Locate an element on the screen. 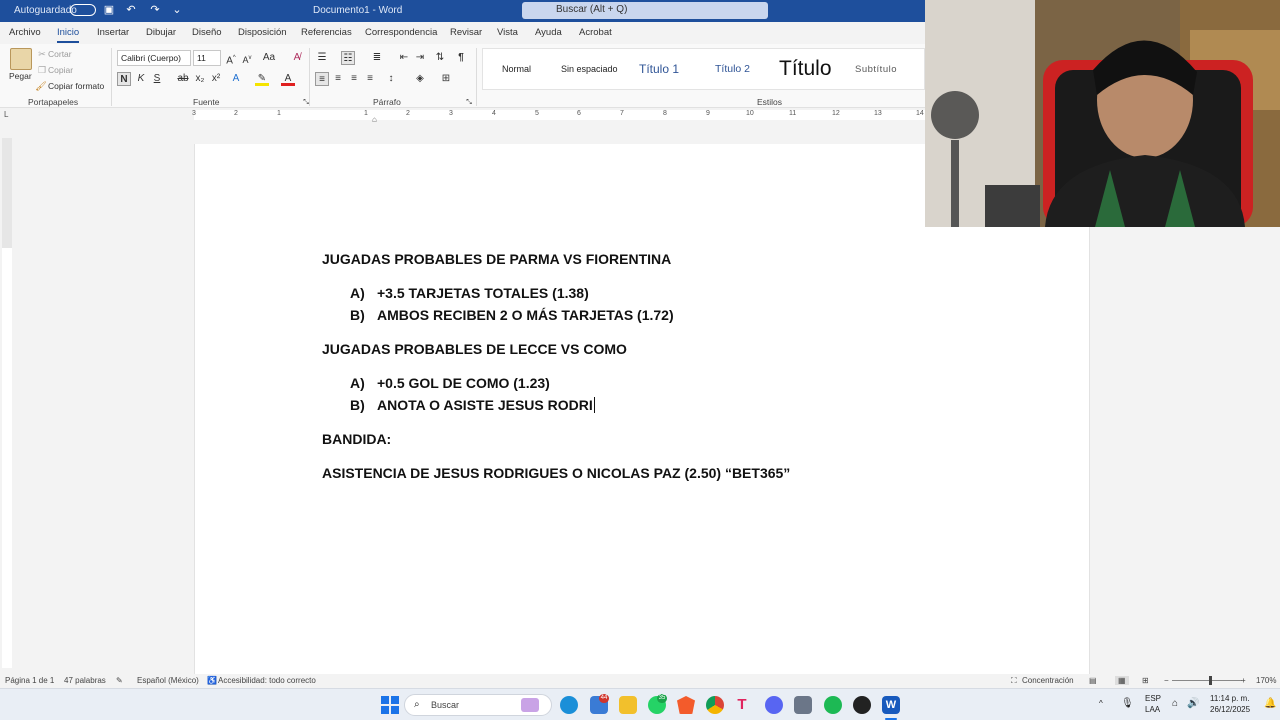  language-code: ESP is located at coordinates (1153, 698).